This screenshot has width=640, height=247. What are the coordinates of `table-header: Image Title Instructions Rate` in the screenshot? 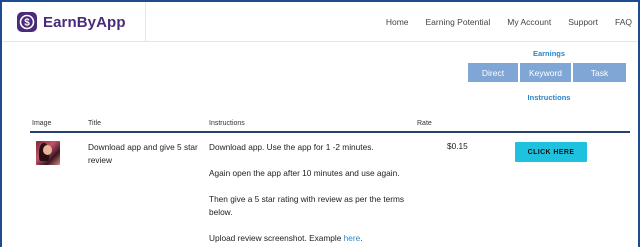 It's located at (330, 126).